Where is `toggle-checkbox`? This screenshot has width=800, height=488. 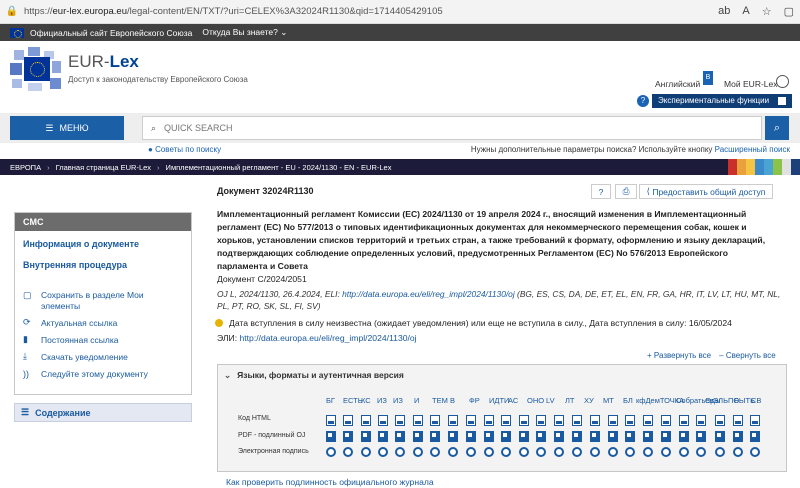
toggle-checkbox is located at coordinates (782, 101).